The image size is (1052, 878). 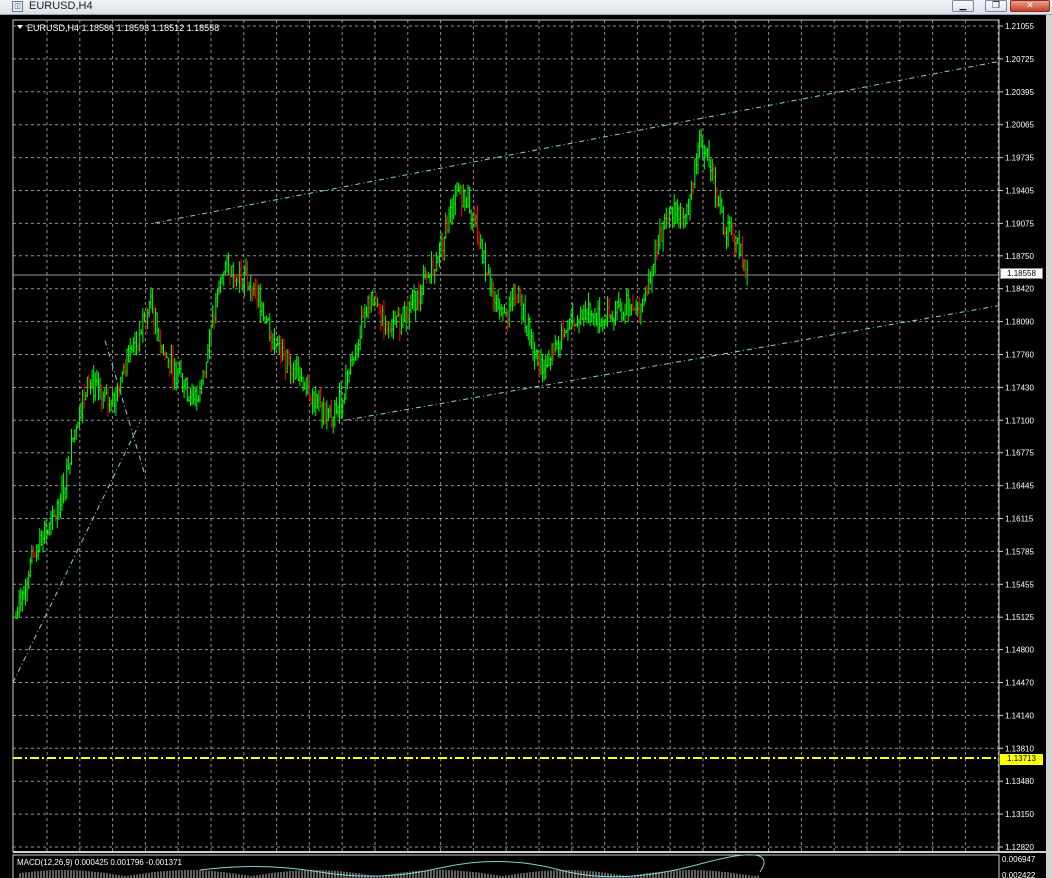 I want to click on price-axis-label: 1.13810, so click(x=1019, y=748).